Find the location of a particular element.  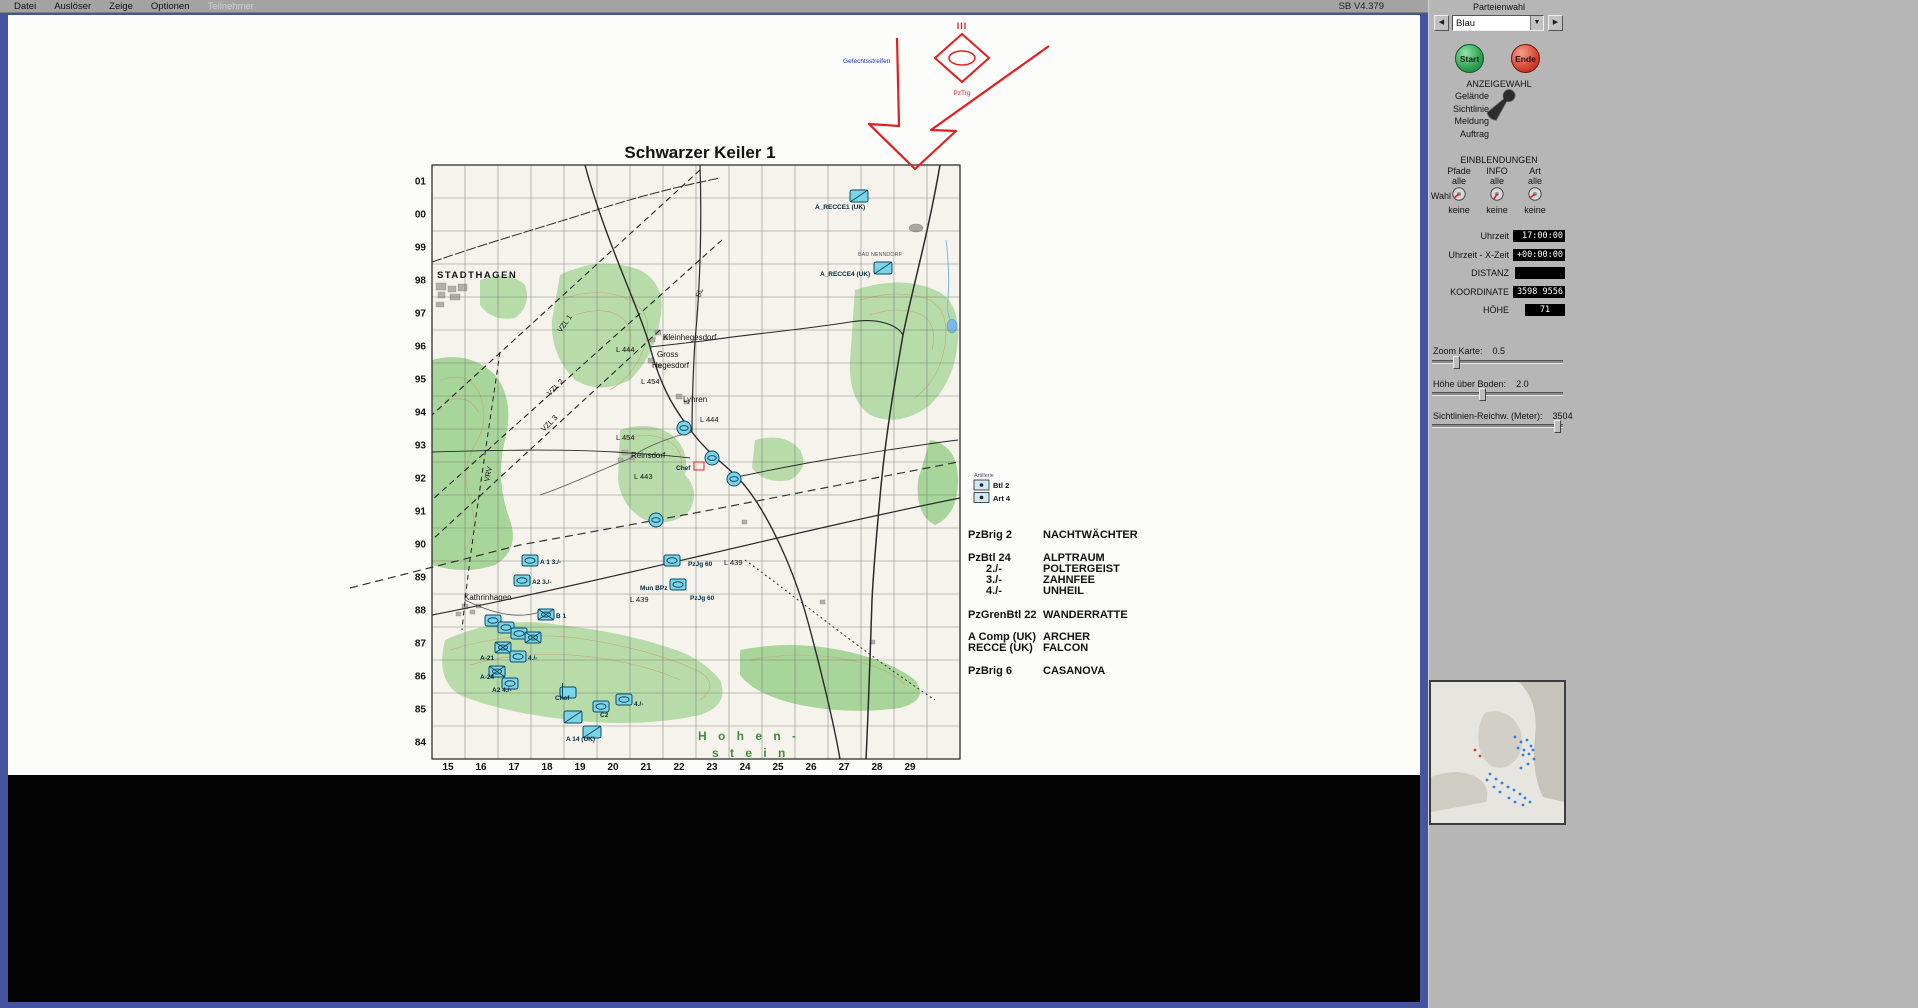

distance-label: DISTANZ is located at coordinates (1490, 273).